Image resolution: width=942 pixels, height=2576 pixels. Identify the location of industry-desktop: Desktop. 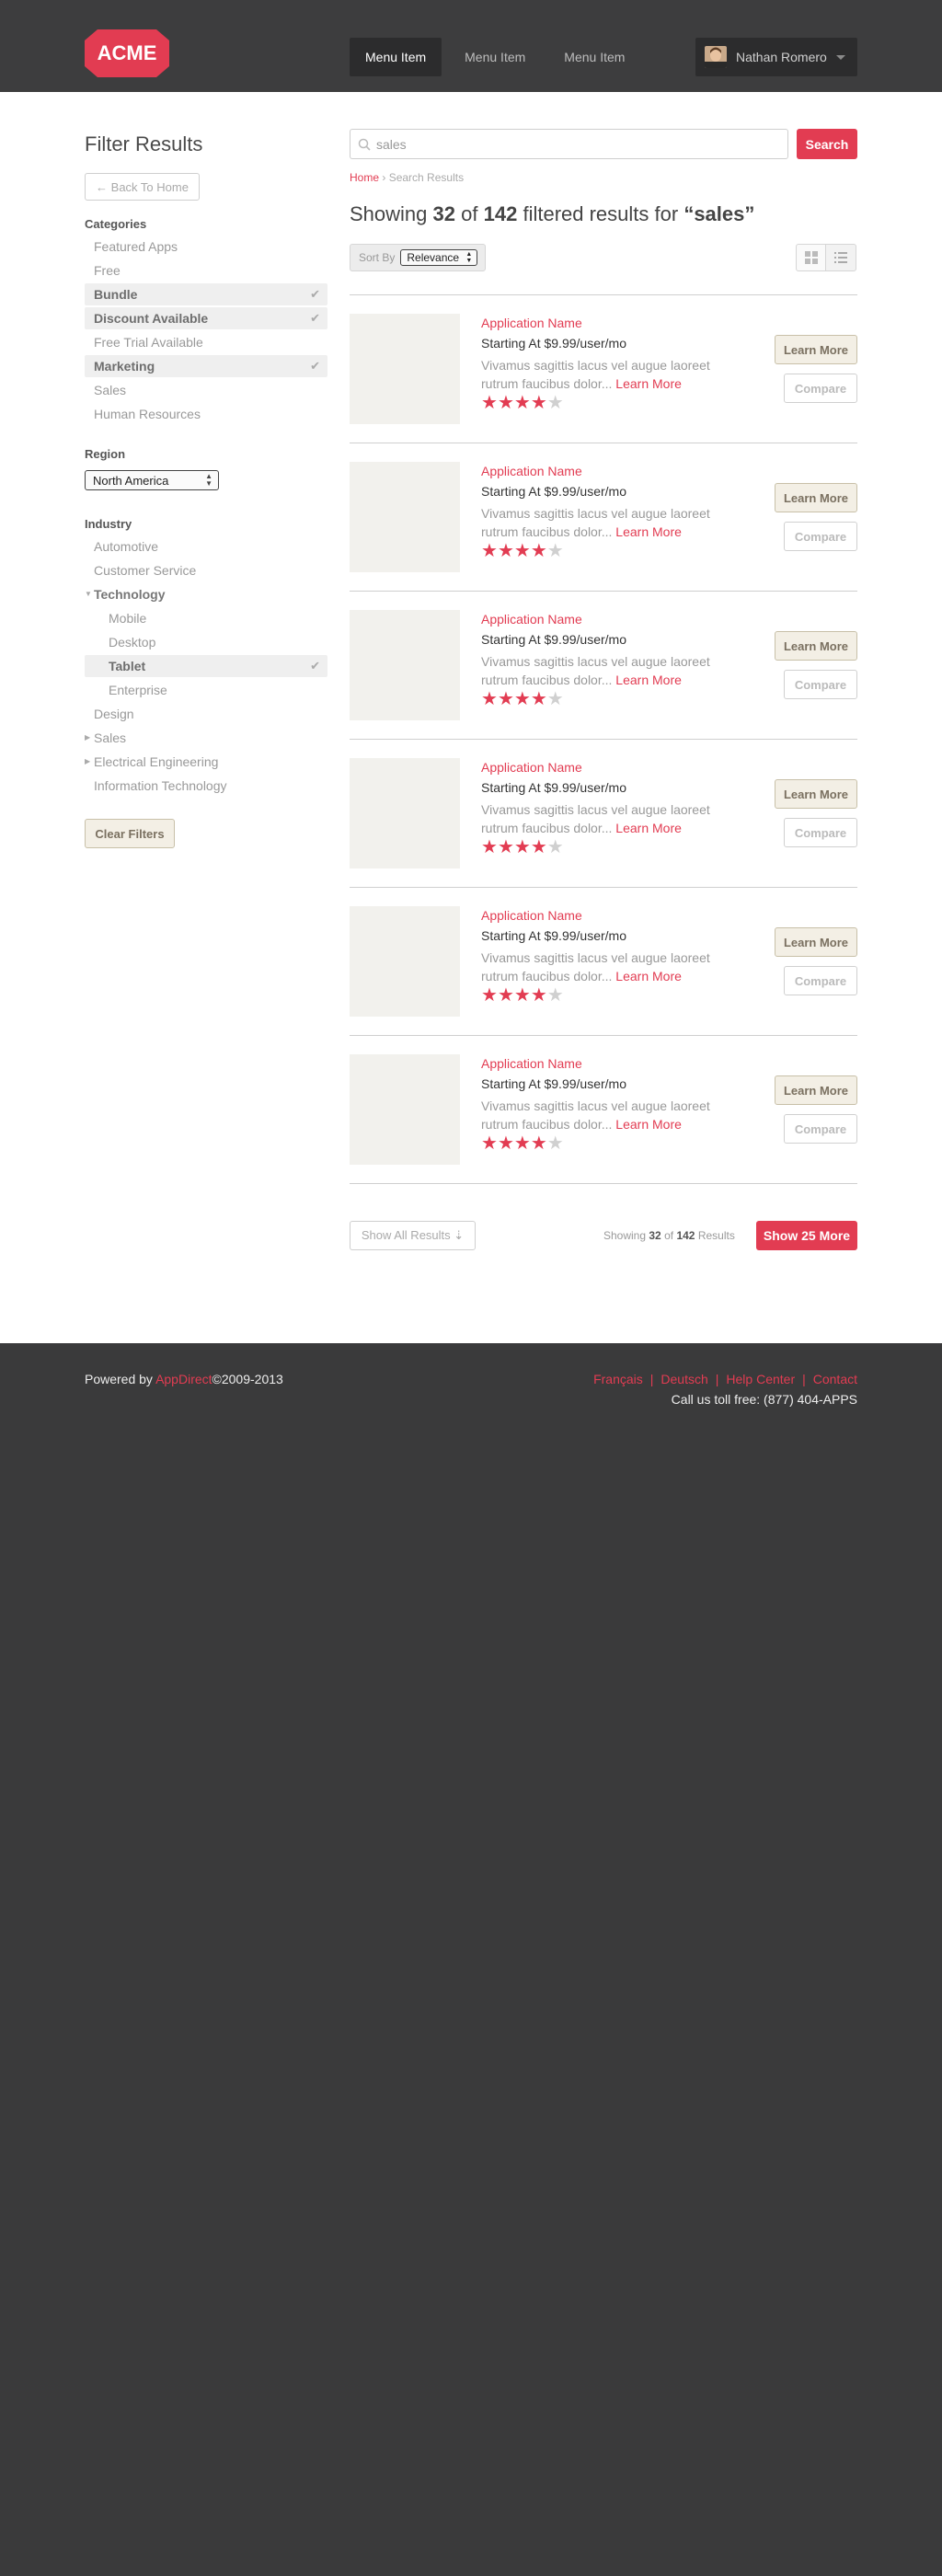
(206, 642).